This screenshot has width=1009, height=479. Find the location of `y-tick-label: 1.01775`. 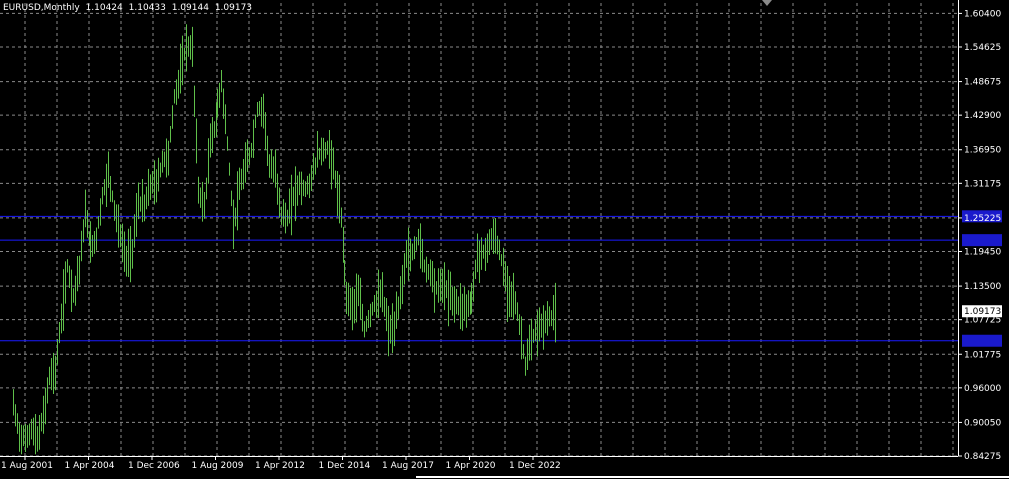

y-tick-label: 1.01775 is located at coordinates (982, 355).